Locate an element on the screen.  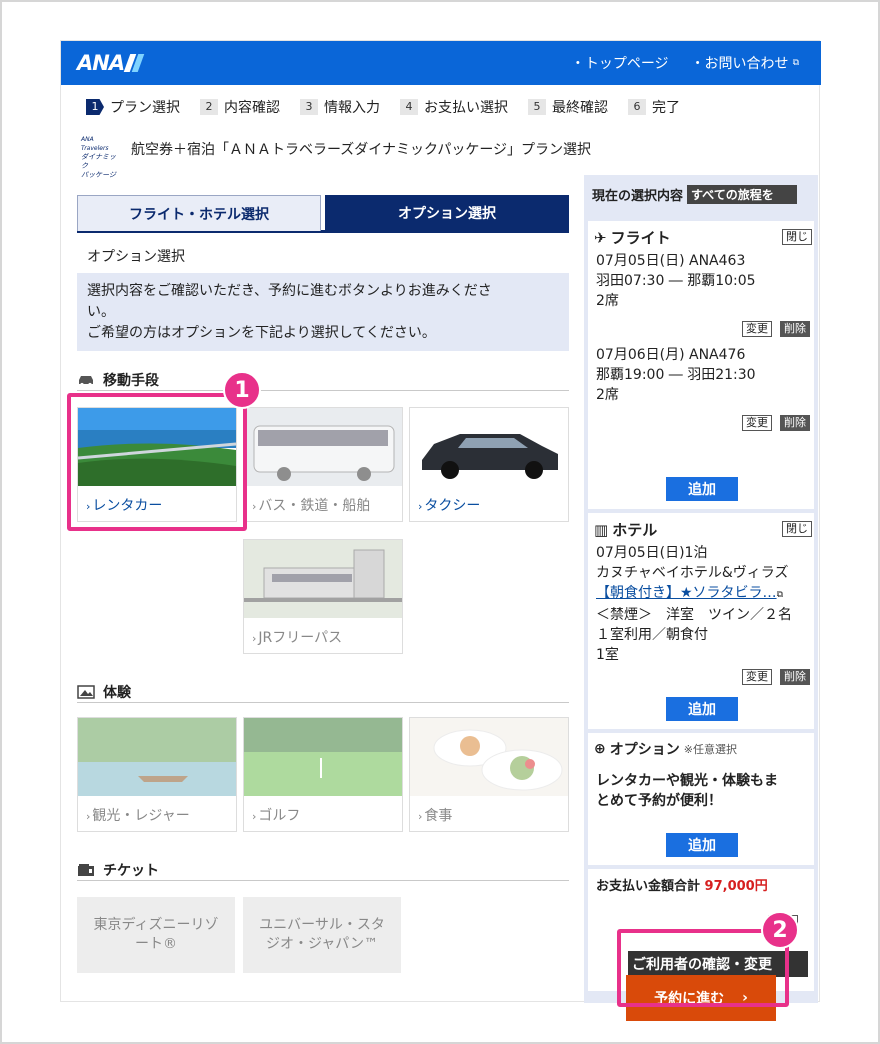
step-number: 2 is located at coordinates (209, 107).